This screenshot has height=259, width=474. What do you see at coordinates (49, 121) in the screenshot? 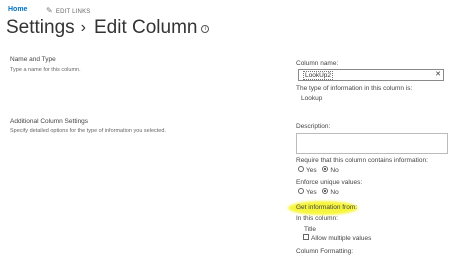
I see `additional-settings-heading: Additional Column Settings` at bounding box center [49, 121].